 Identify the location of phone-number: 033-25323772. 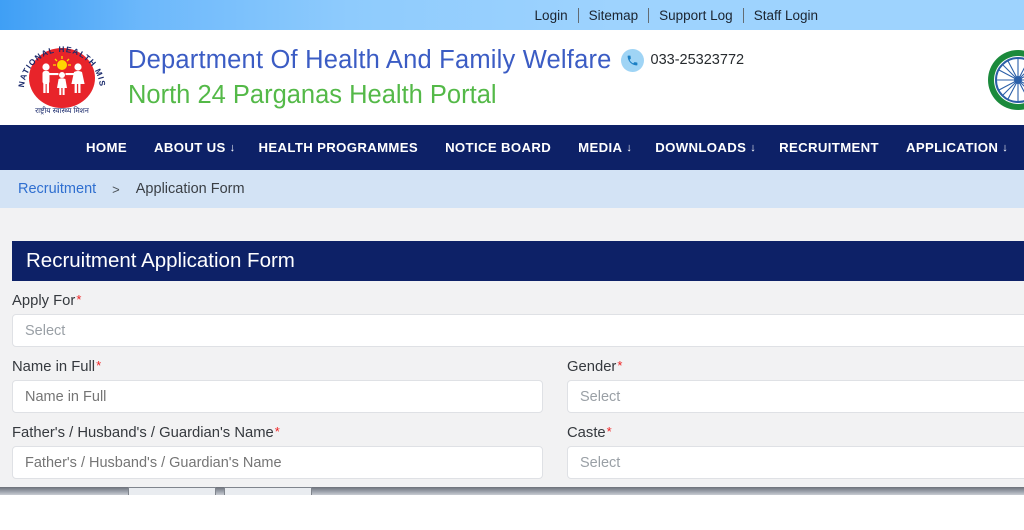
(697, 60).